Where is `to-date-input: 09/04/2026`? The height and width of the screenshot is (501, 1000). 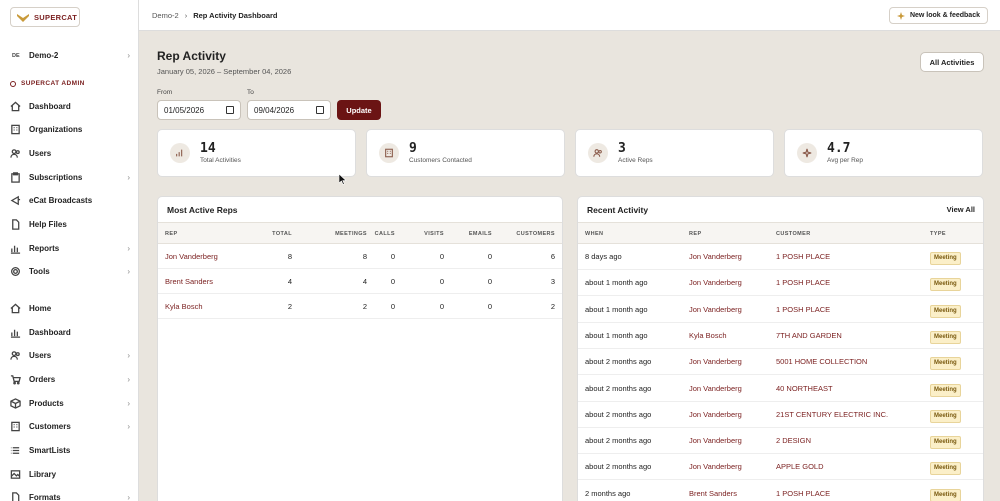
to-date-input: 09/04/2026 is located at coordinates (289, 110).